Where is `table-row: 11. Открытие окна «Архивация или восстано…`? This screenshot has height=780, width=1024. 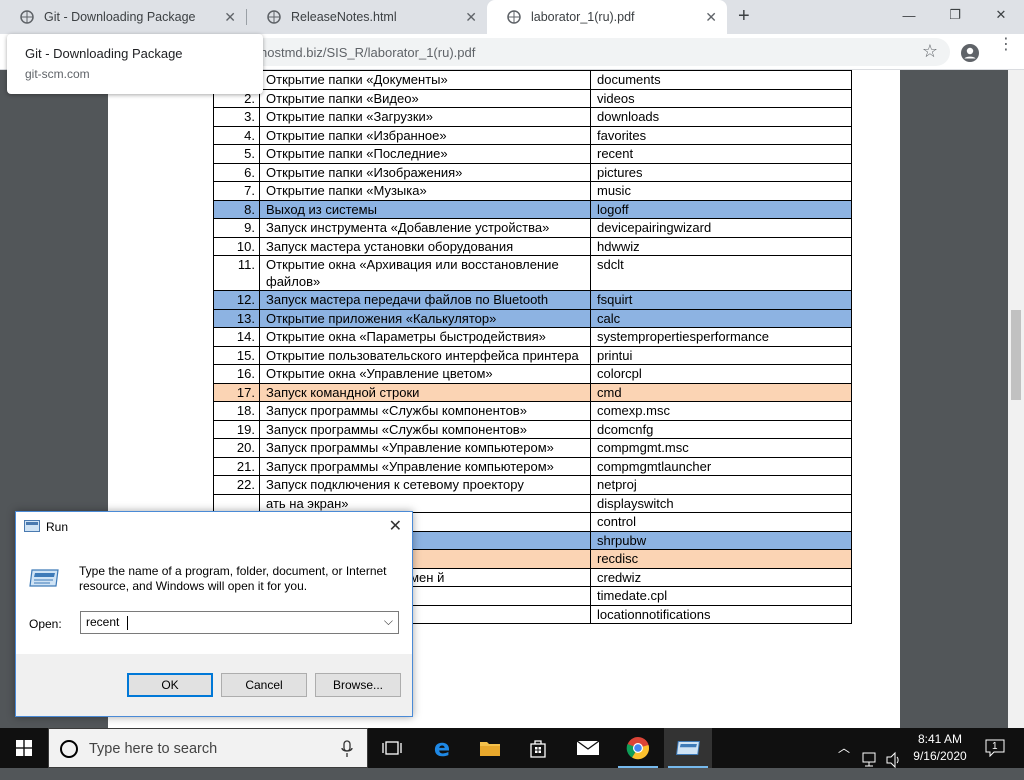
table-row: 11. Открытие окна «Архивация или восстано… is located at coordinates (532, 273).